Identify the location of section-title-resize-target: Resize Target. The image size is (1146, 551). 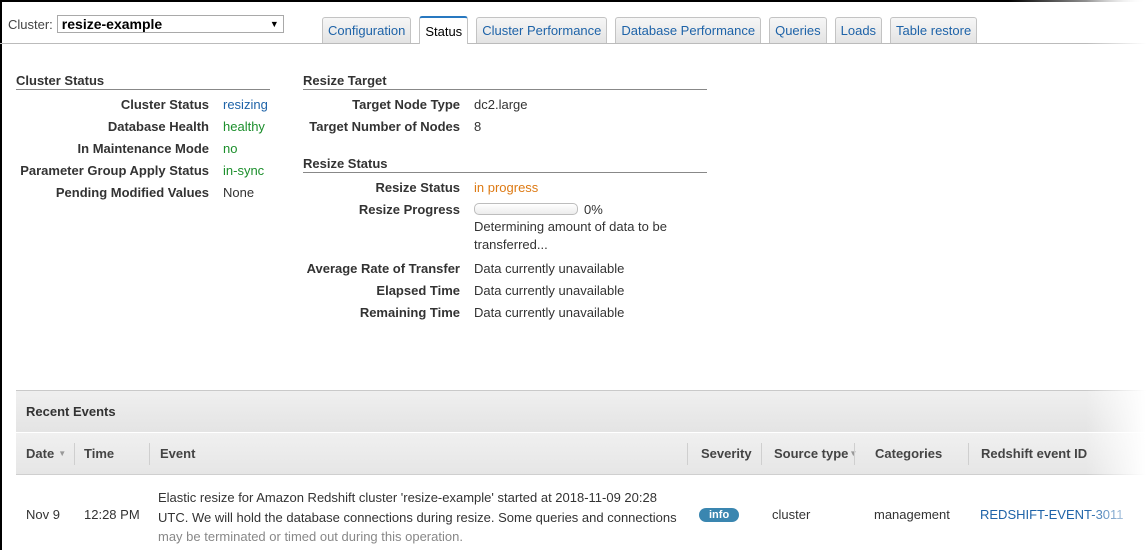
(505, 81).